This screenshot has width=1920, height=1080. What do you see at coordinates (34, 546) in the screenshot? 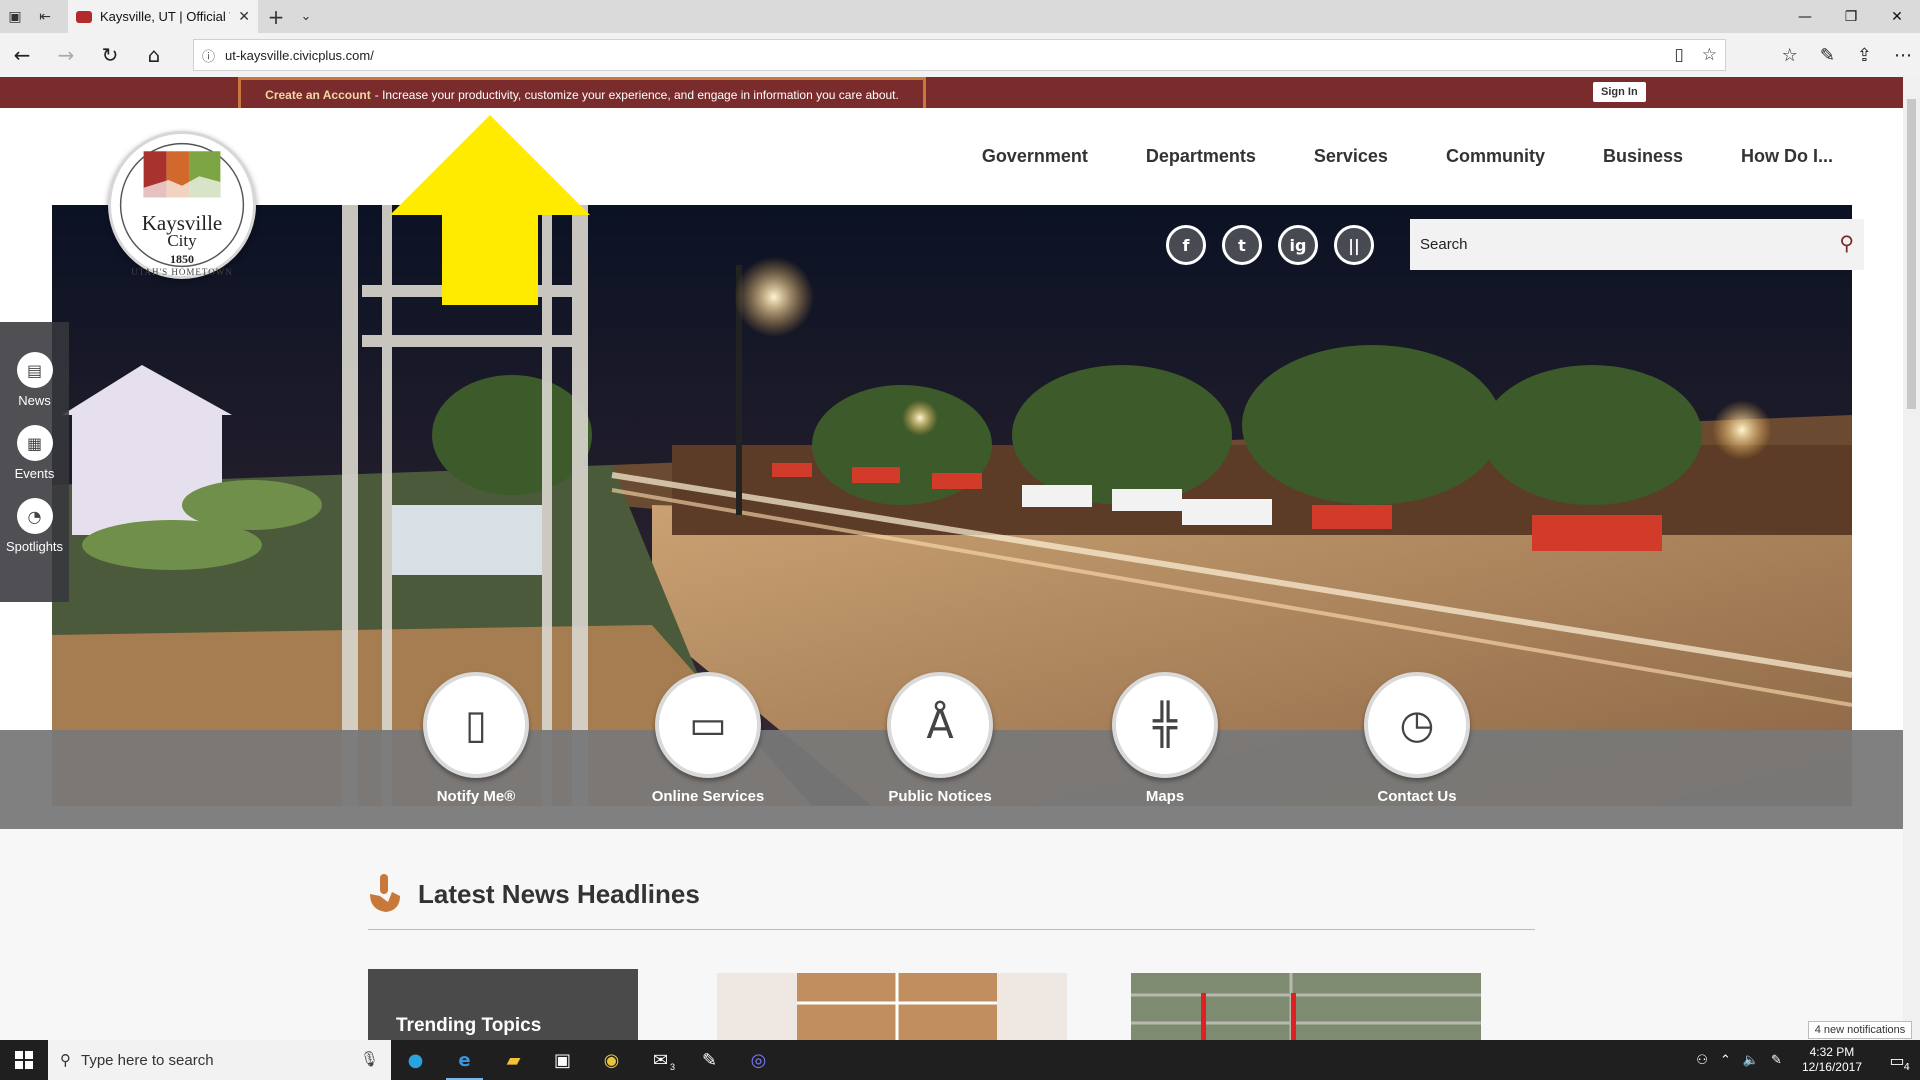
I see `sidebar-label-spotlights: Spotlights` at bounding box center [34, 546].